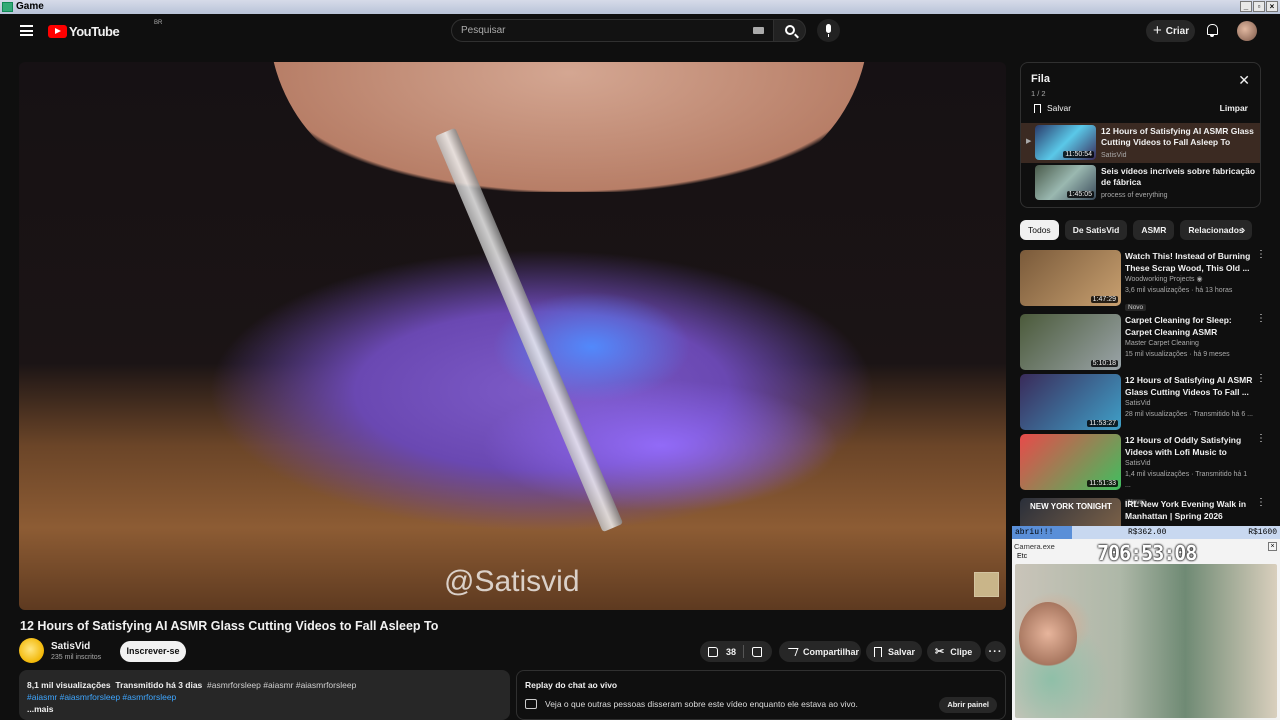  Describe the element at coordinates (281, 685) in the screenshot. I see `description-hashtags: #asmrforsleep #aiasmr #aiasmrforsleep` at that location.